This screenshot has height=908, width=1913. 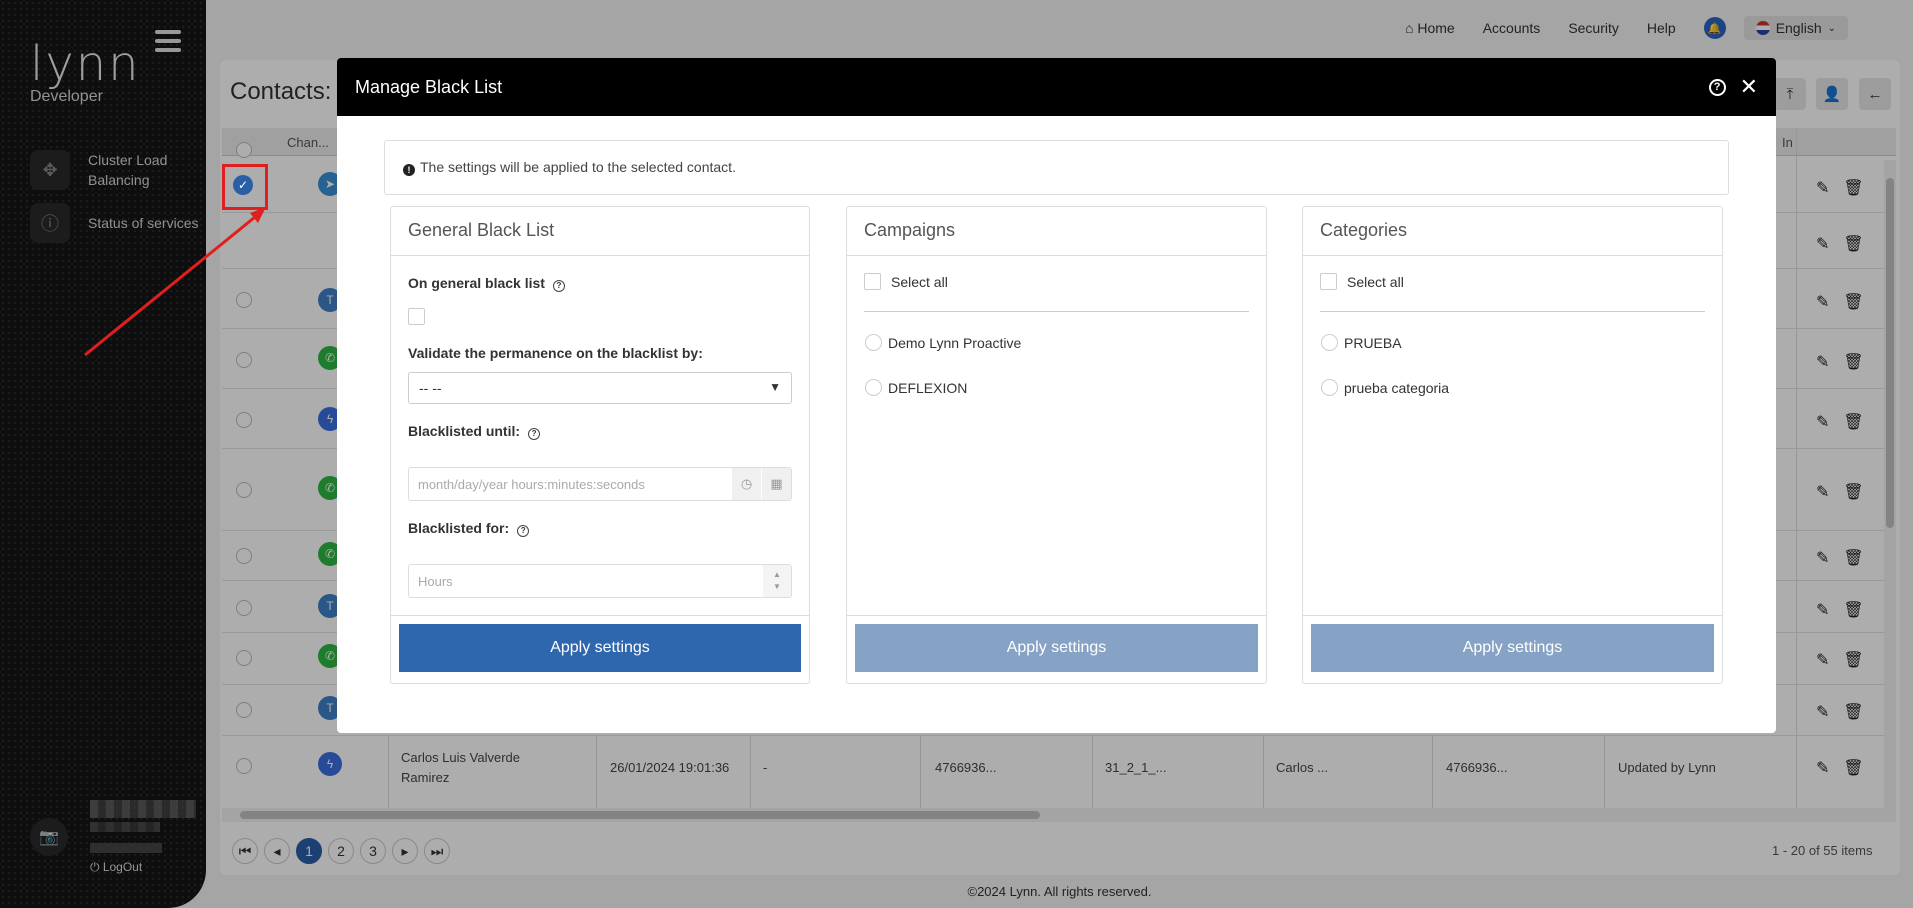 What do you see at coordinates (429, 86) in the screenshot?
I see `modal-title: Manage Black List` at bounding box center [429, 86].